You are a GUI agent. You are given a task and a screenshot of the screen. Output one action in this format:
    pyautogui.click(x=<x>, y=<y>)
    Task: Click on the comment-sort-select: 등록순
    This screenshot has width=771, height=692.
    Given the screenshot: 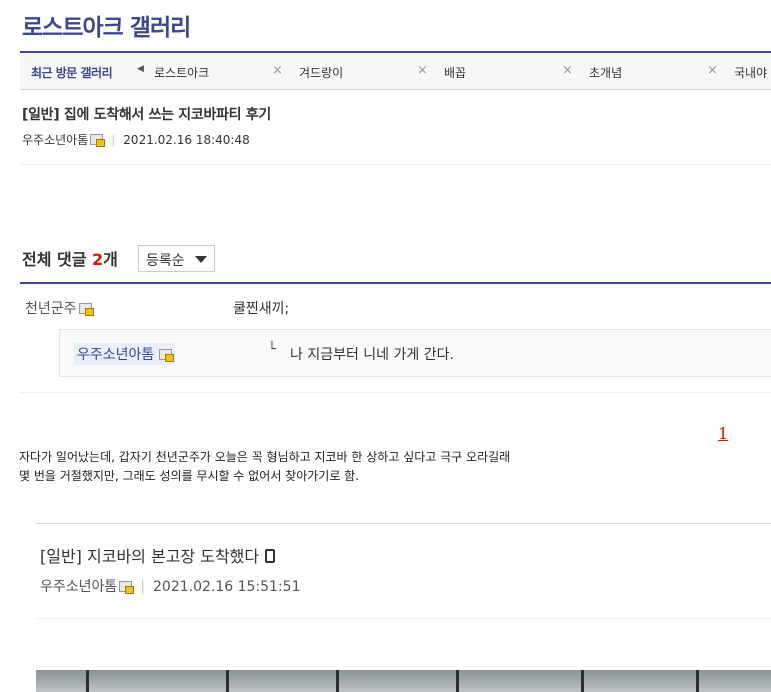 What is the action you would take?
    pyautogui.click(x=176, y=258)
    